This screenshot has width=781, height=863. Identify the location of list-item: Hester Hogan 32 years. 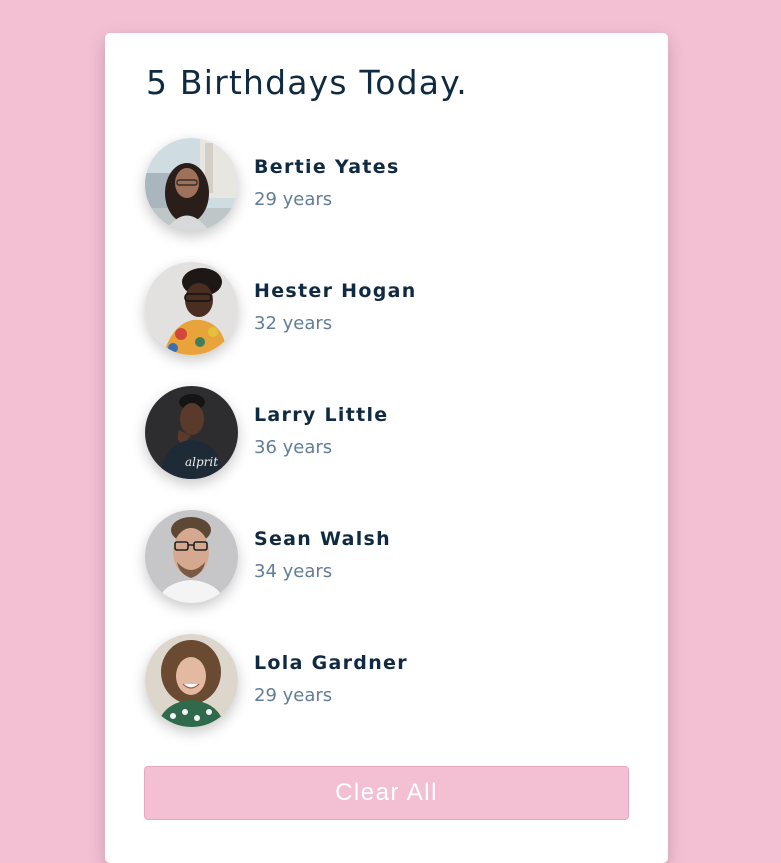
(385, 308).